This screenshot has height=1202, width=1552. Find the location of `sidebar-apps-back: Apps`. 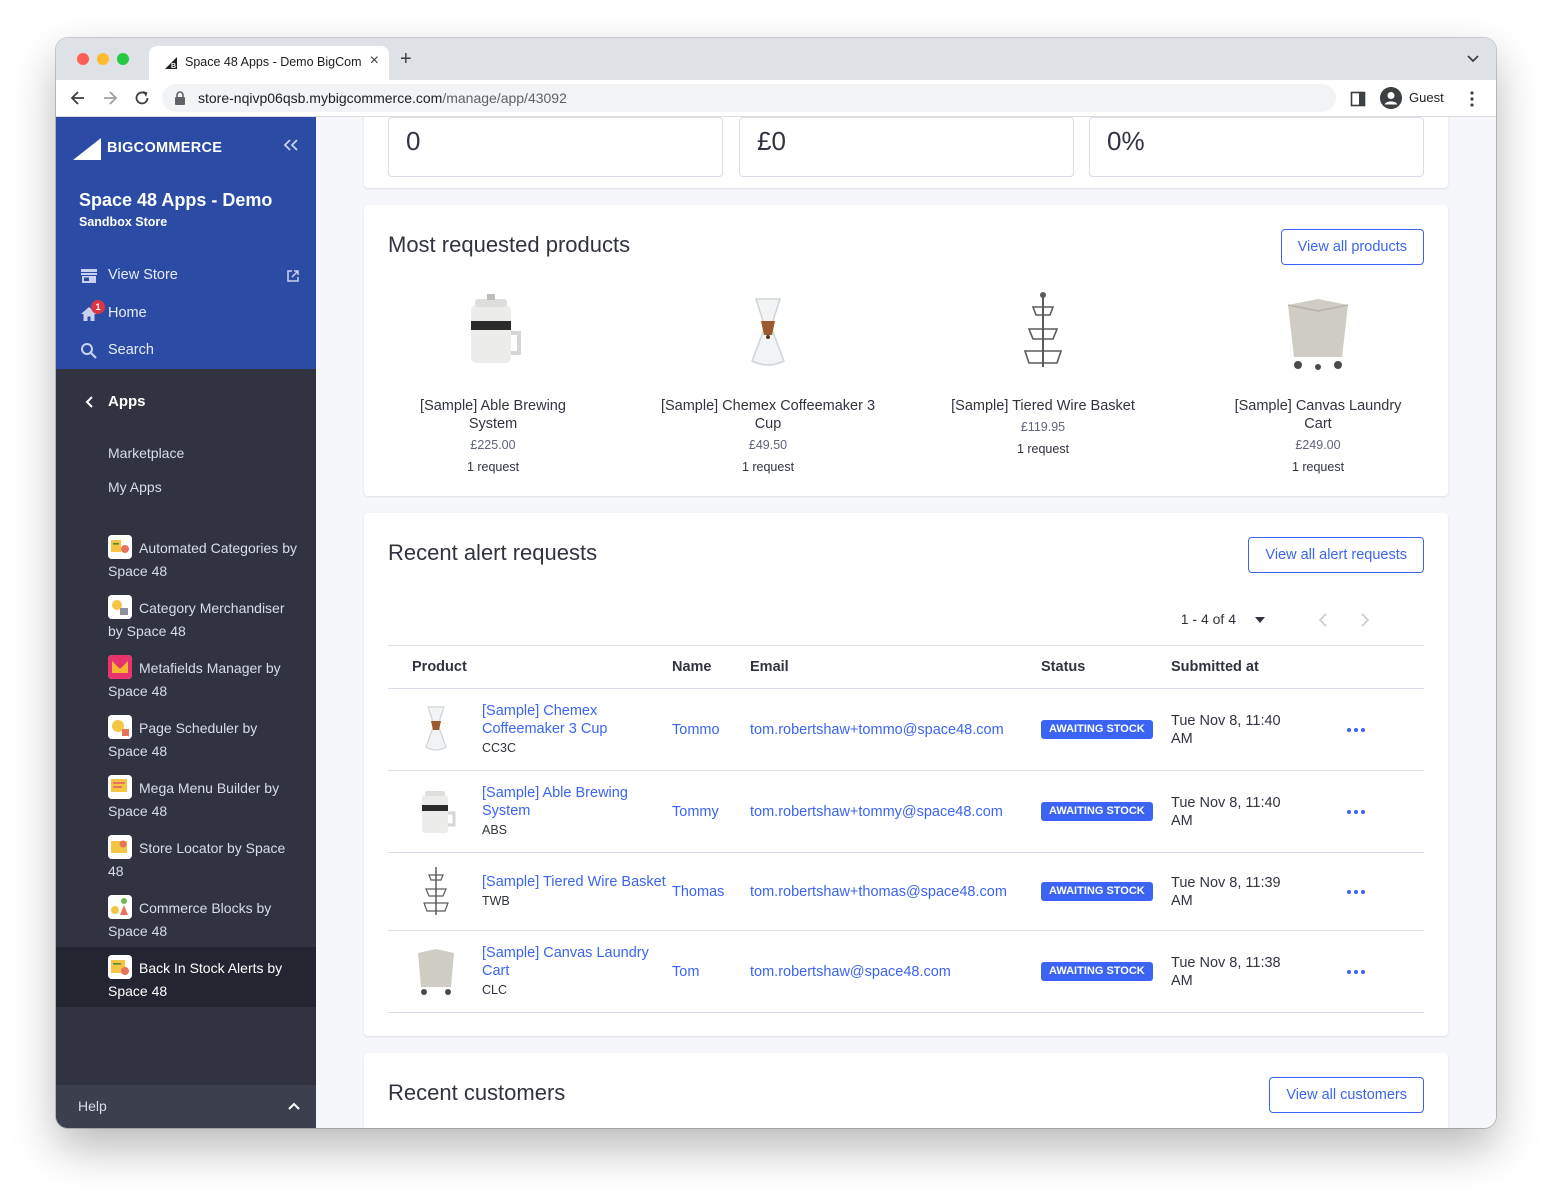

sidebar-apps-back: Apps is located at coordinates (186, 403).